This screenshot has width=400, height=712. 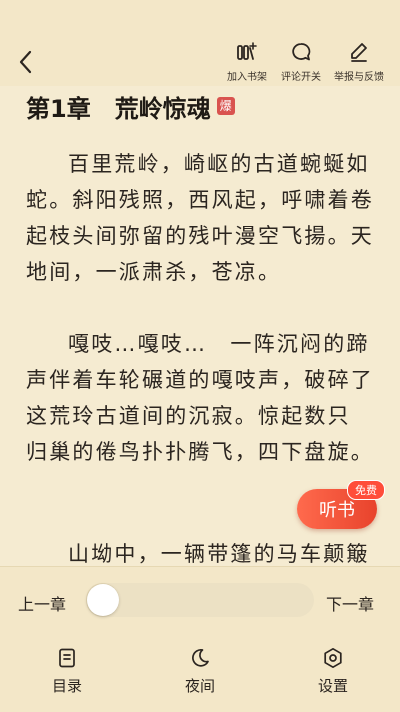 What do you see at coordinates (359, 77) in the screenshot?
I see `report-feedback-label: 举报与反馈` at bounding box center [359, 77].